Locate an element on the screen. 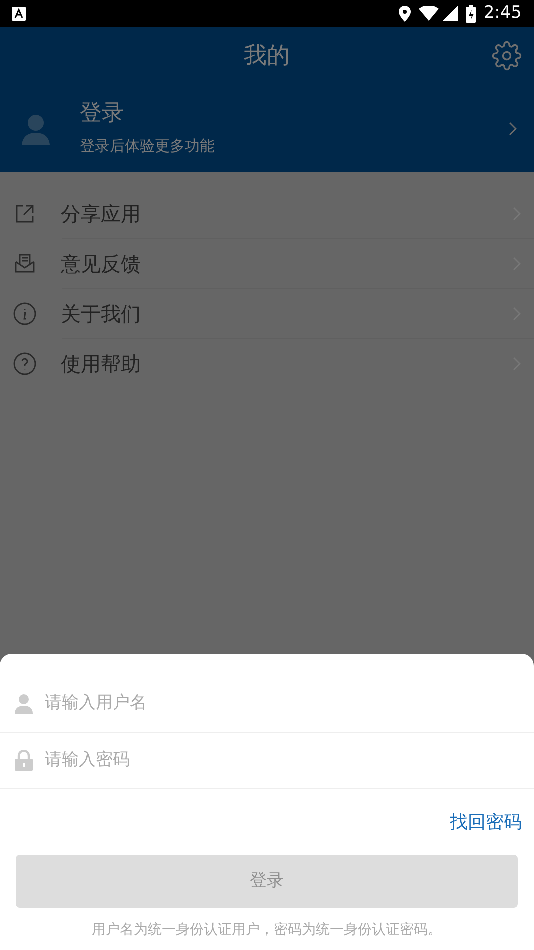  battery-icon is located at coordinates (471, 13).